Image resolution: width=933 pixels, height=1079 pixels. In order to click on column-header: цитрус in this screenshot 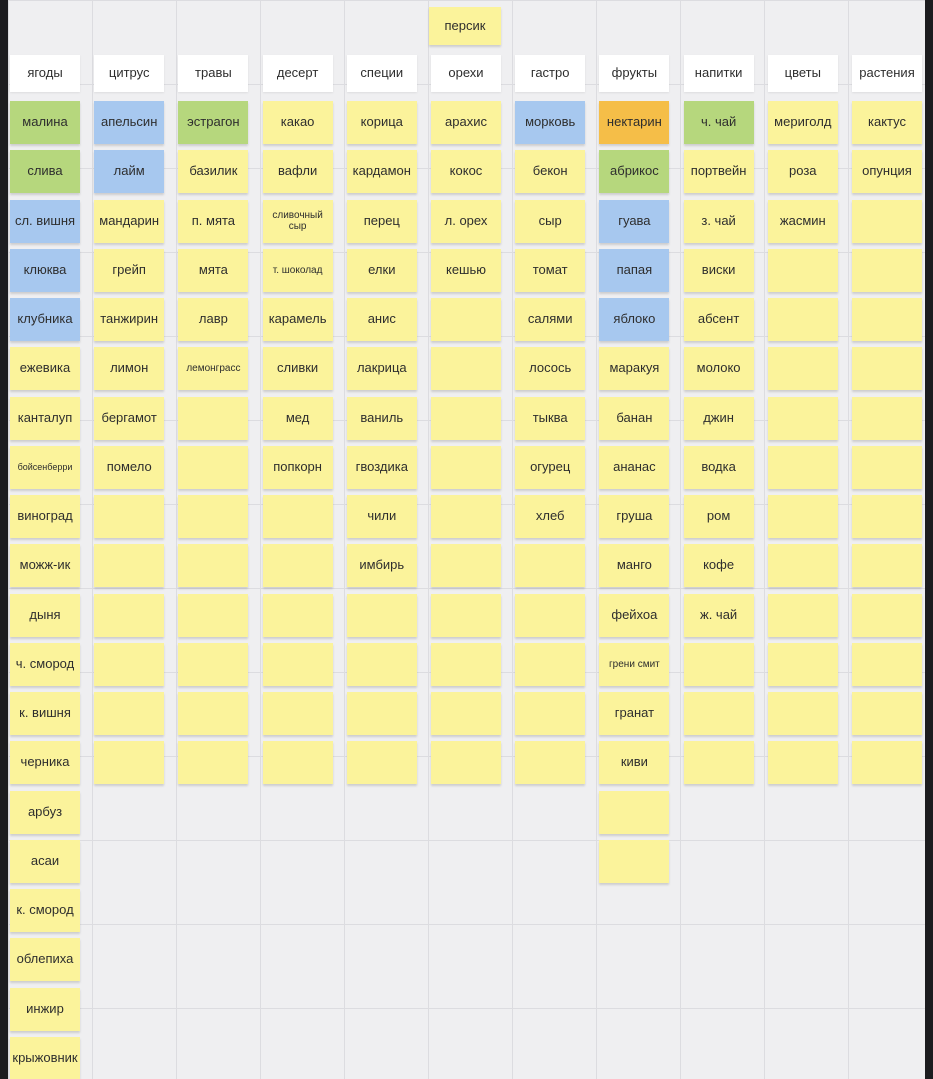, I will do `click(129, 73)`.